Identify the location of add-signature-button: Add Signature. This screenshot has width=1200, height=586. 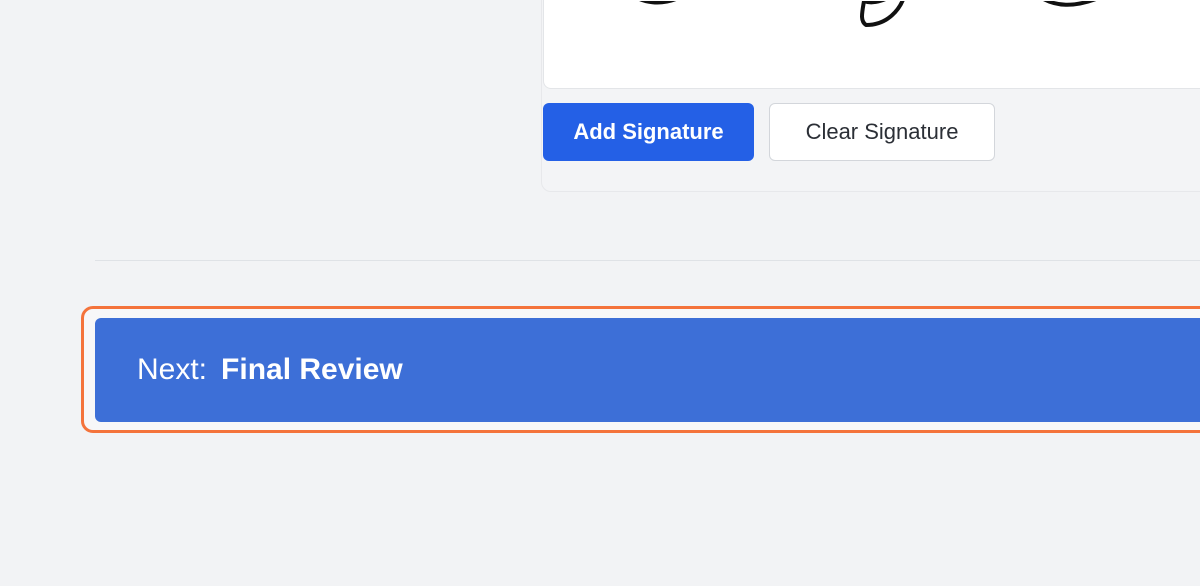
(648, 132).